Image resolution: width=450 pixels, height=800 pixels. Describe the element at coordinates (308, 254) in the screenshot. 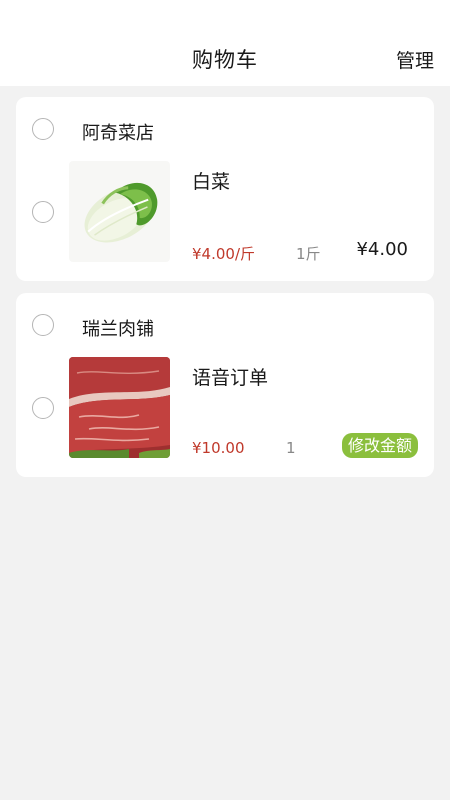

I see `item-quantity: 1斤` at that location.